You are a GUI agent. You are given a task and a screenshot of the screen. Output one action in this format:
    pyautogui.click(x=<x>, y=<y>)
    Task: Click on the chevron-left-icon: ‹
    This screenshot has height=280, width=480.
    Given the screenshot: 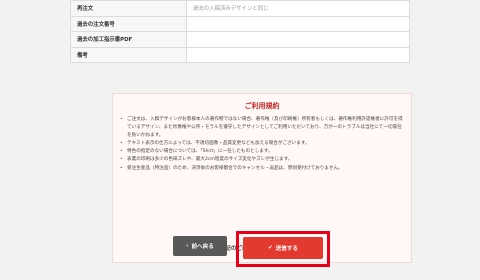 What is the action you would take?
    pyautogui.click(x=187, y=246)
    